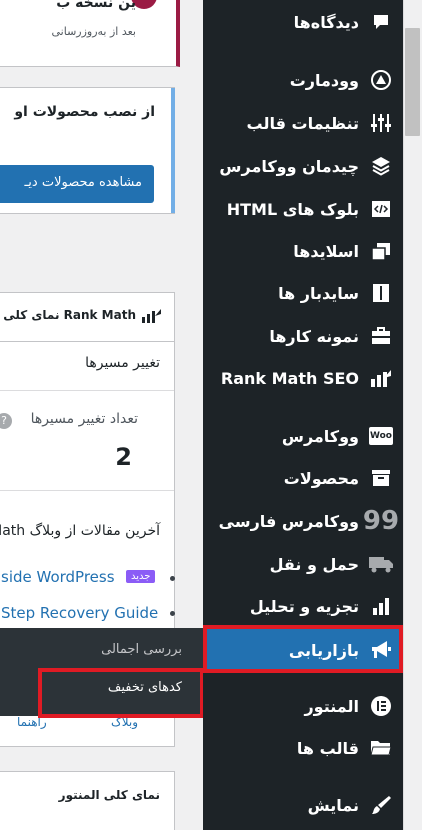  What do you see at coordinates (381, 436) in the screenshot?
I see `woo-icon: Woo` at bounding box center [381, 436].